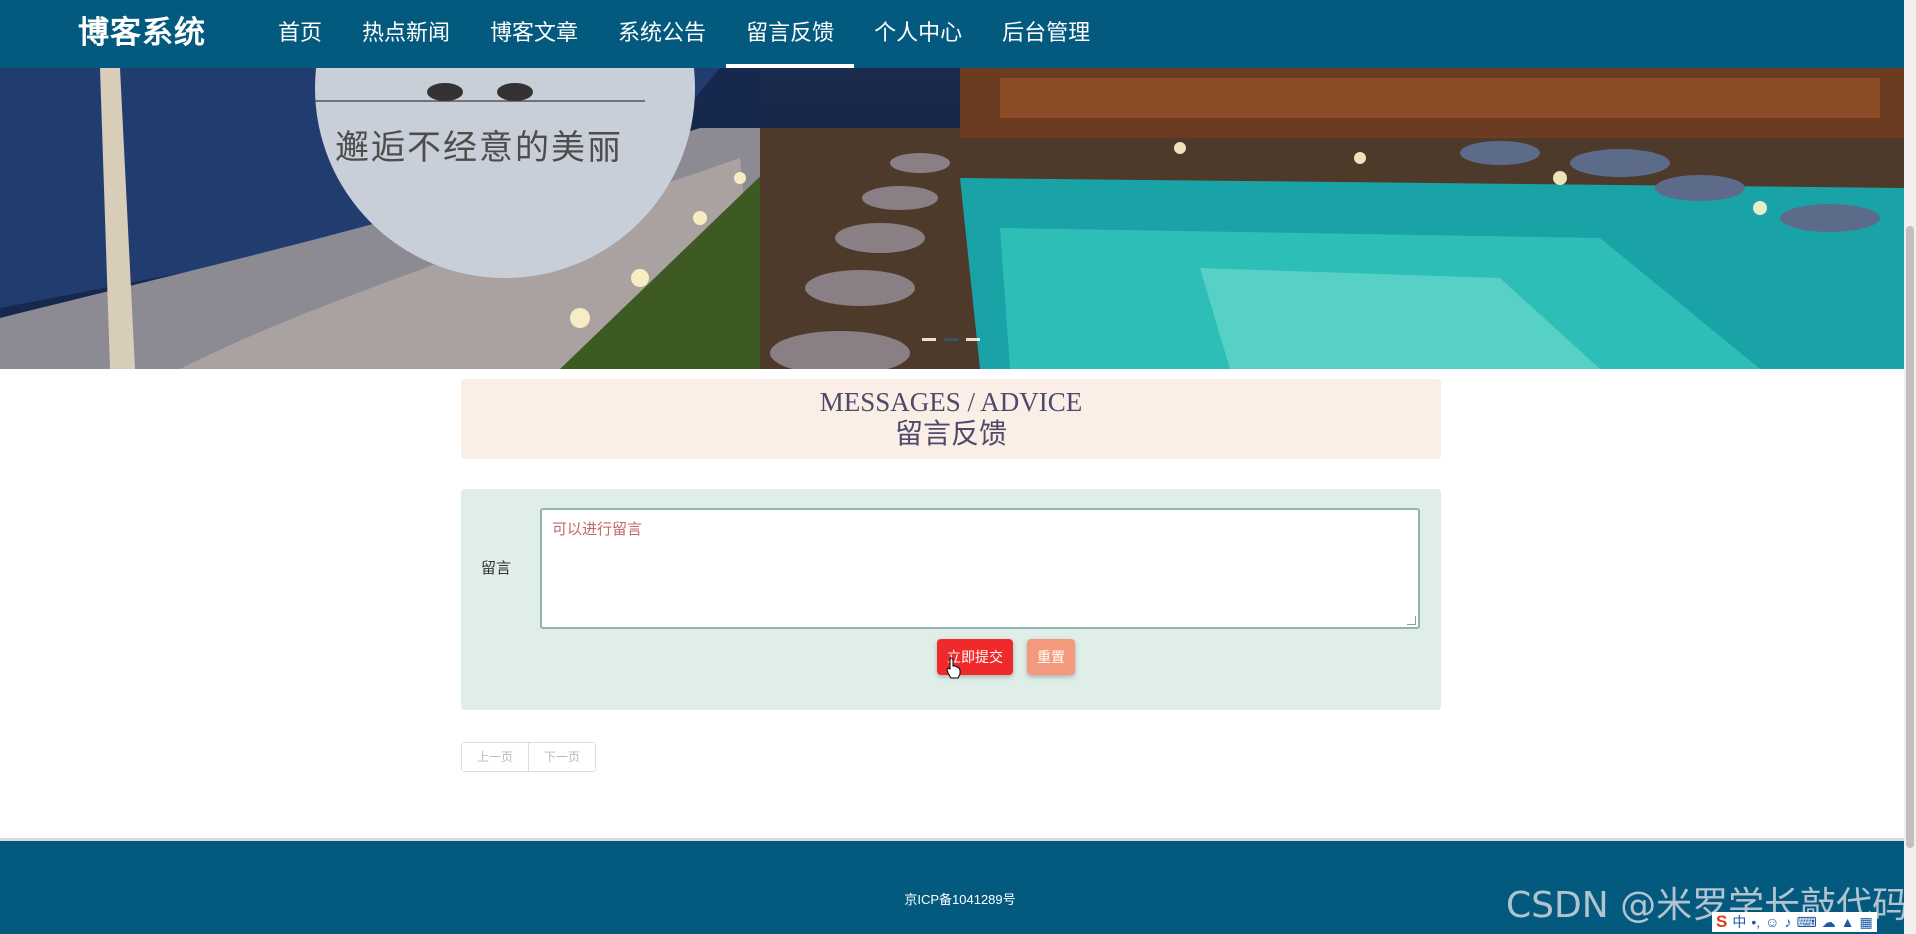  What do you see at coordinates (662, 34) in the screenshot?
I see `nav-item-announcements: 系统公告` at bounding box center [662, 34].